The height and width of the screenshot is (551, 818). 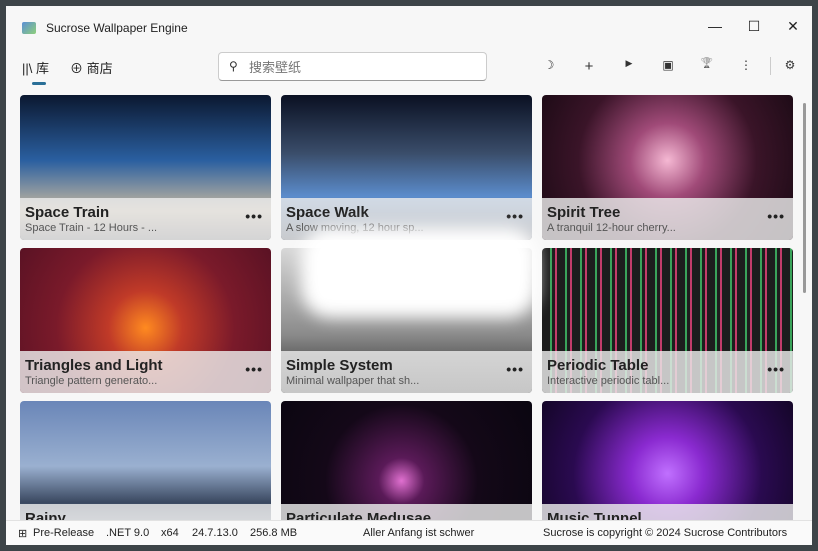 I want to click on theme-icon: ☽, so click(x=549, y=67).